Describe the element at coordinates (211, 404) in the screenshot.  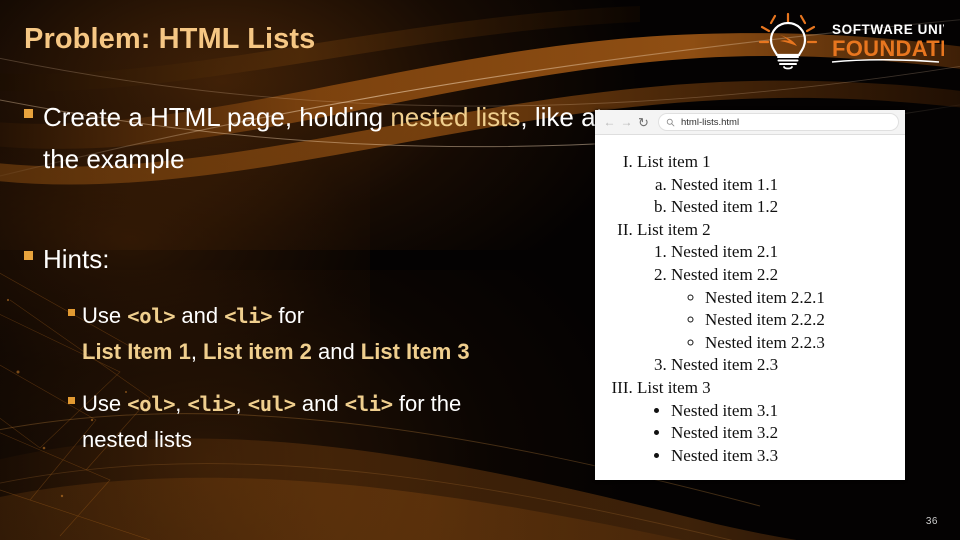
I see `hint2-code-li: <li>` at that location.